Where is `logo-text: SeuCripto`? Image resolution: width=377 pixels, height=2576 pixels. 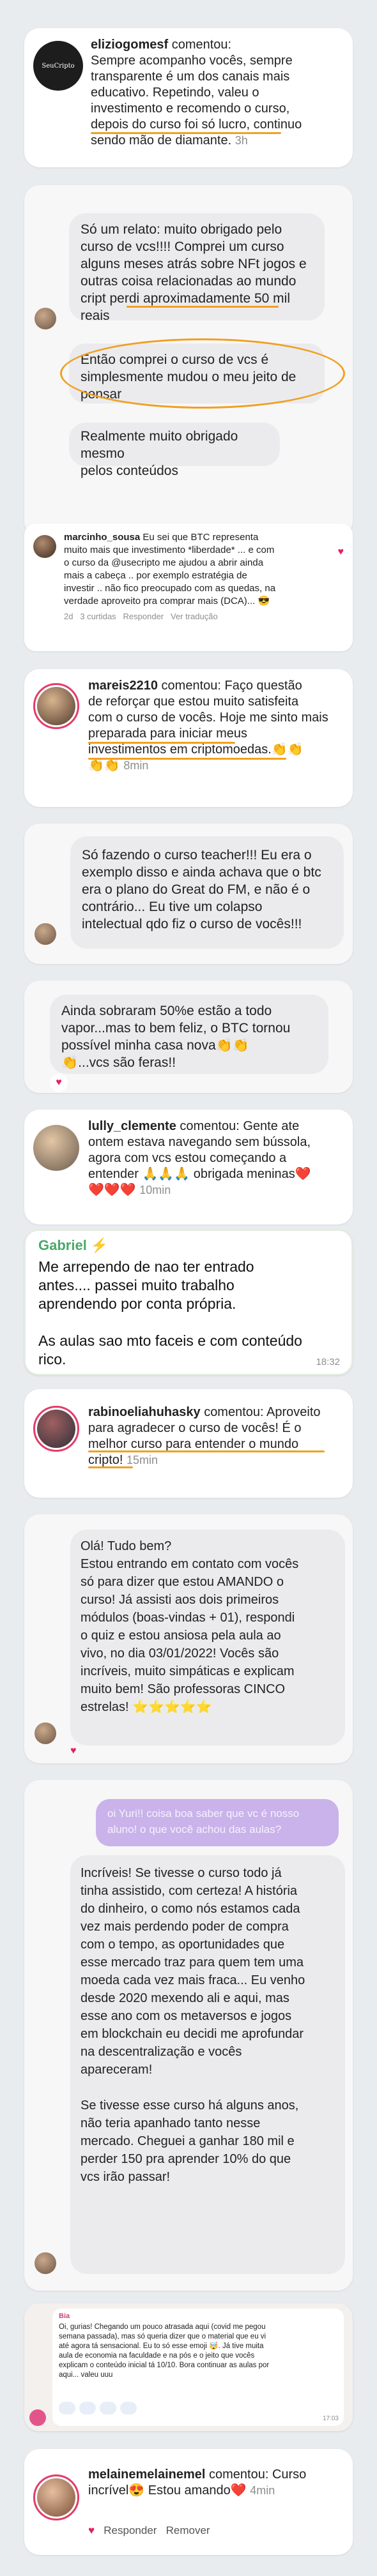
logo-text: SeuCripto is located at coordinates (58, 66).